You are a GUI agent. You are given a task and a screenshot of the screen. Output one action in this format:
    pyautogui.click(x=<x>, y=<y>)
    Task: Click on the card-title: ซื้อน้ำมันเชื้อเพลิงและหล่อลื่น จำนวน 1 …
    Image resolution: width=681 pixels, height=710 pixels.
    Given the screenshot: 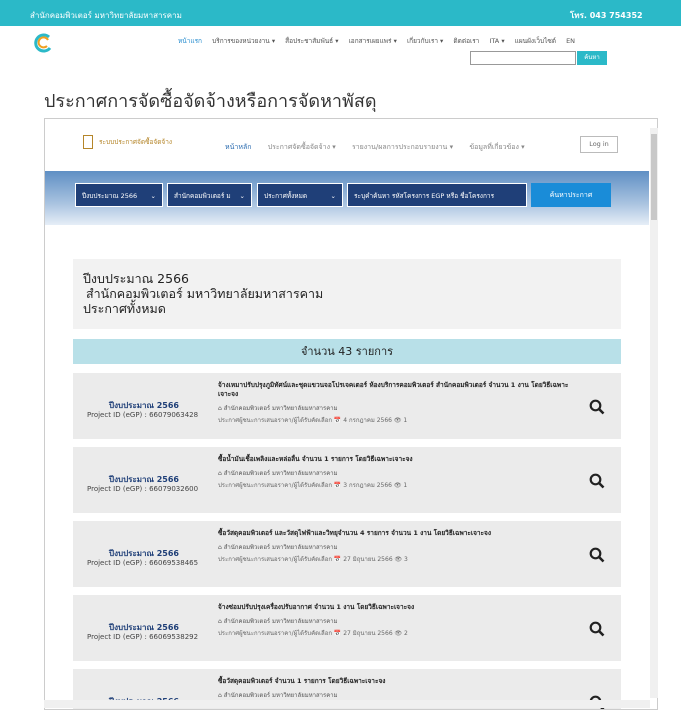 What is the action you would take?
    pyautogui.click(x=395, y=459)
    